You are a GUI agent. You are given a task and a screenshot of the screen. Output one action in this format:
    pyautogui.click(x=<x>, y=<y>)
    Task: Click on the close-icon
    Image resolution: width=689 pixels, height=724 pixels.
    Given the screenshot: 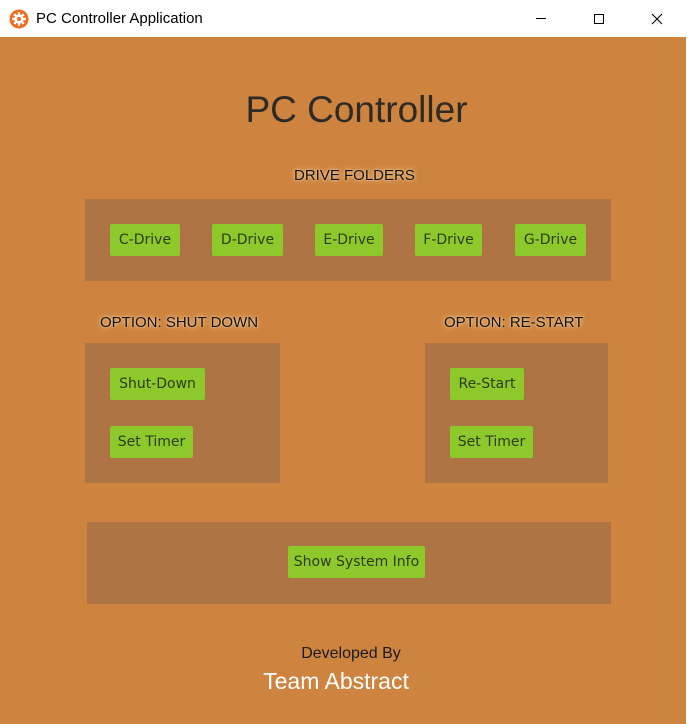 What is the action you would take?
    pyautogui.click(x=657, y=18)
    